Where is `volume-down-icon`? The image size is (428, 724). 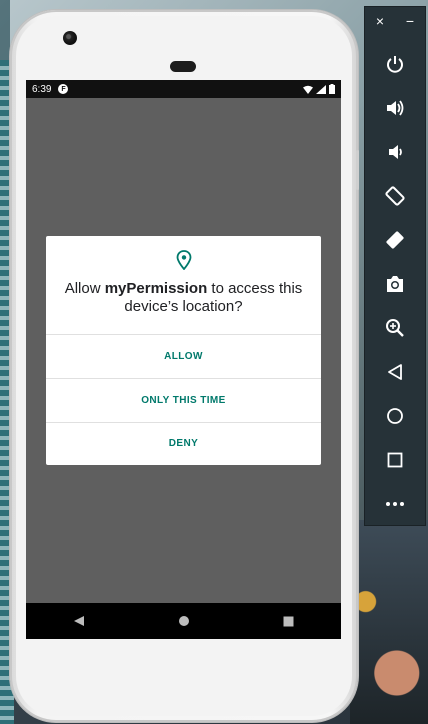
volume-down-icon is located at coordinates (395, 152).